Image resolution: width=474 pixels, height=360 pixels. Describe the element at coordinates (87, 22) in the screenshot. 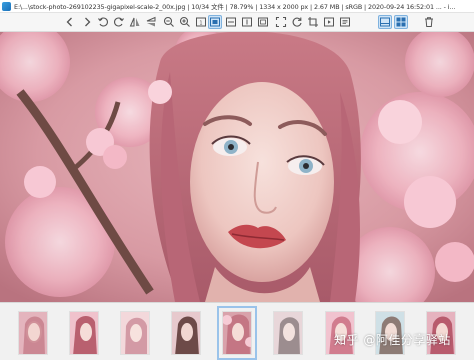

I see `chevron-right-icon` at that location.